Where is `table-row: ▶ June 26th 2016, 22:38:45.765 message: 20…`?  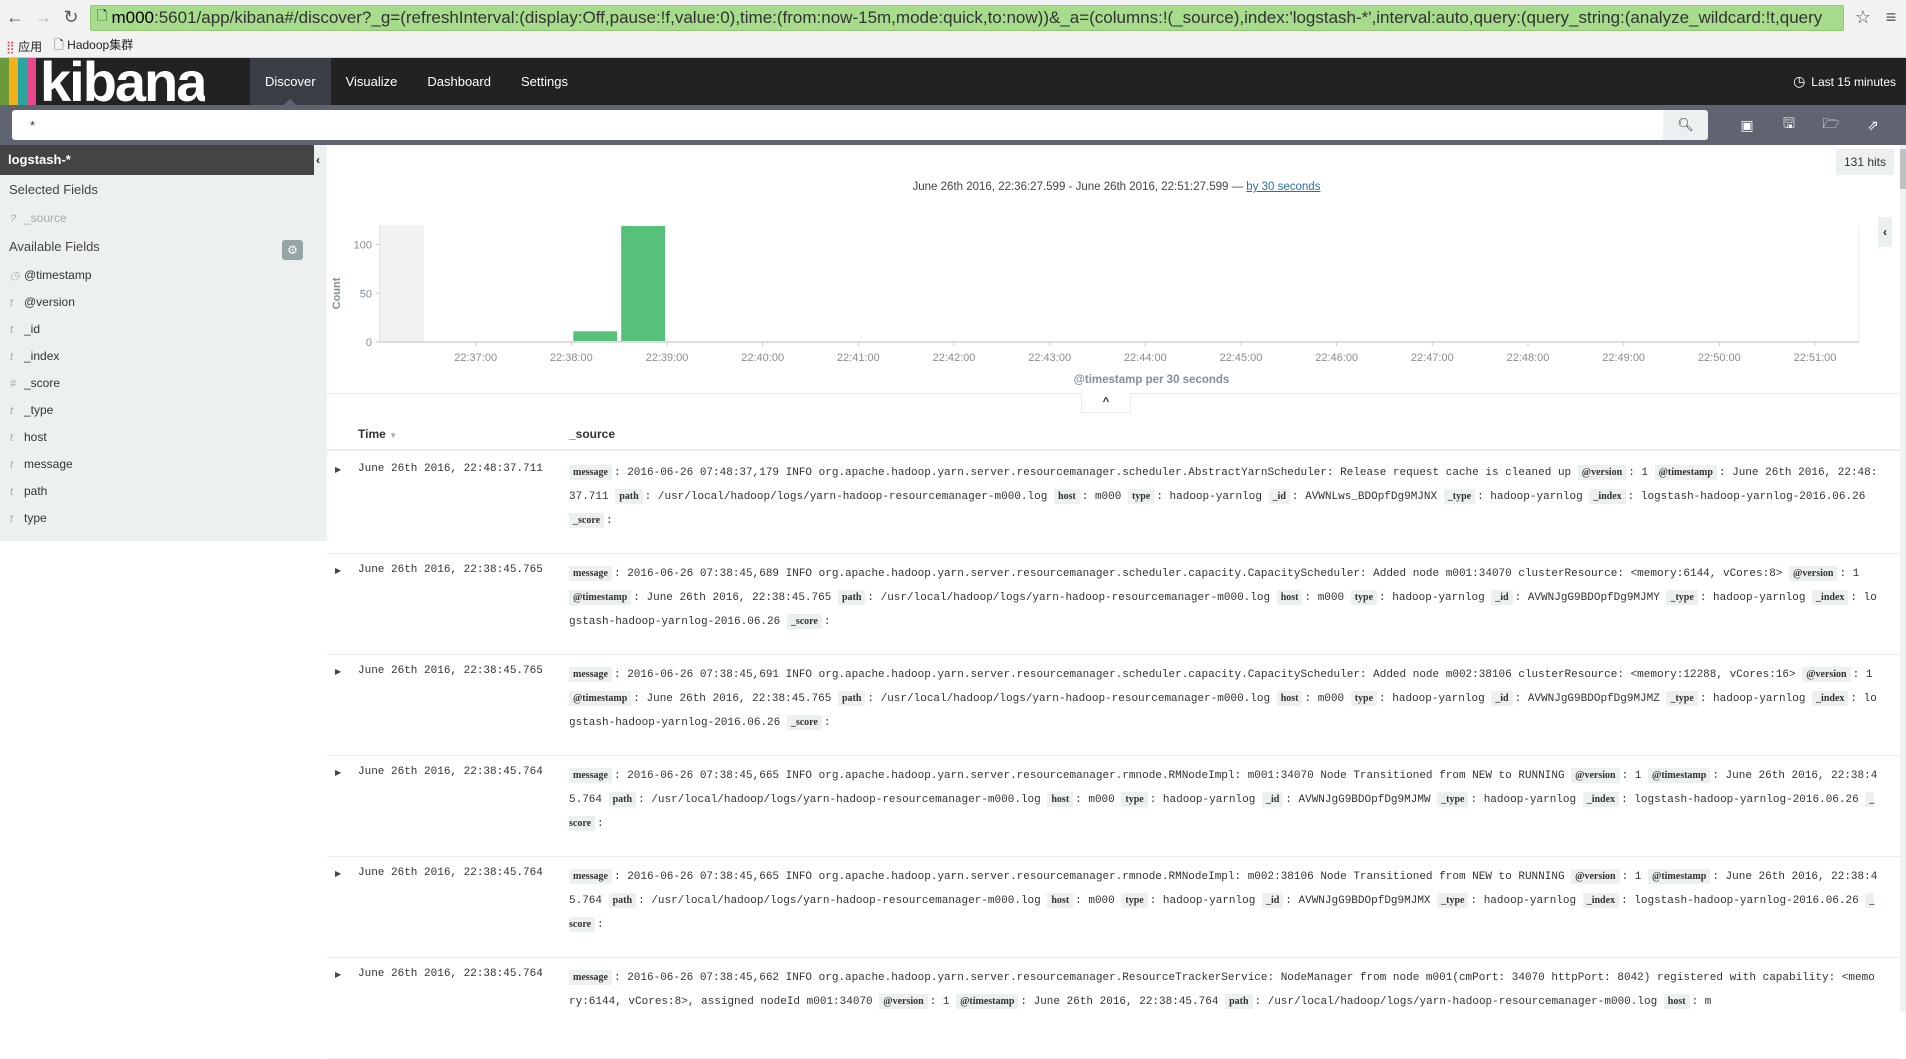 table-row: ▶ June 26th 2016, 22:38:45.765 message: 20… is located at coordinates (1113, 604).